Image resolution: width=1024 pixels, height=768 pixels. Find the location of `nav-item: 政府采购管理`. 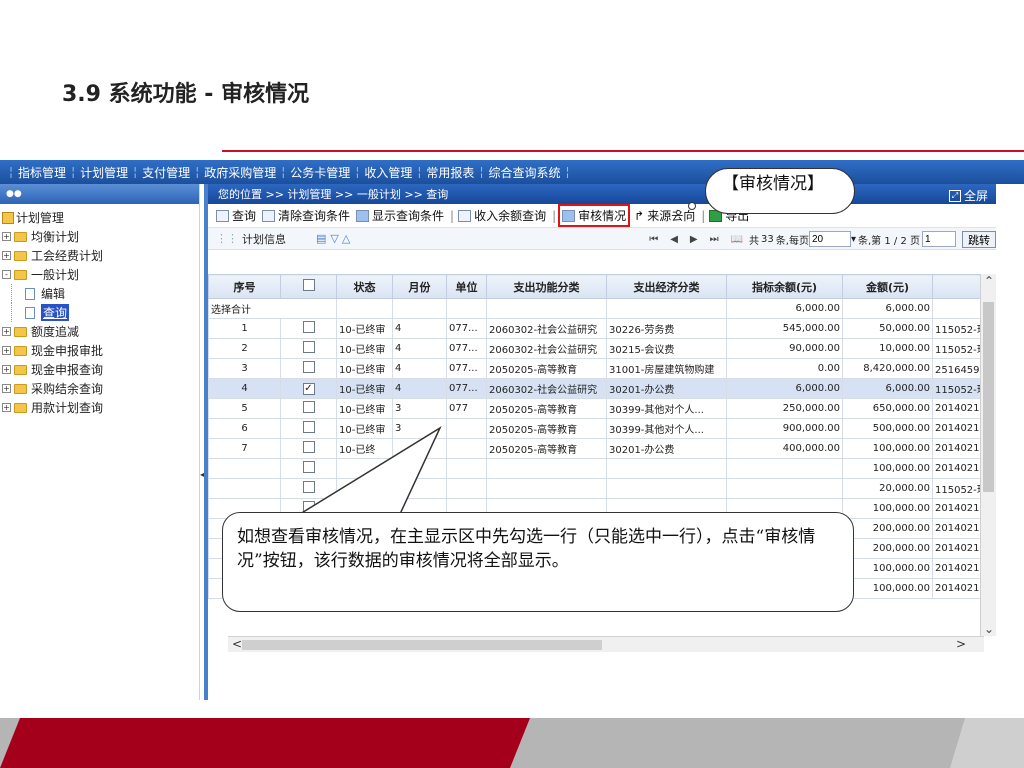

nav-item: 政府采购管理 is located at coordinates (240, 172).